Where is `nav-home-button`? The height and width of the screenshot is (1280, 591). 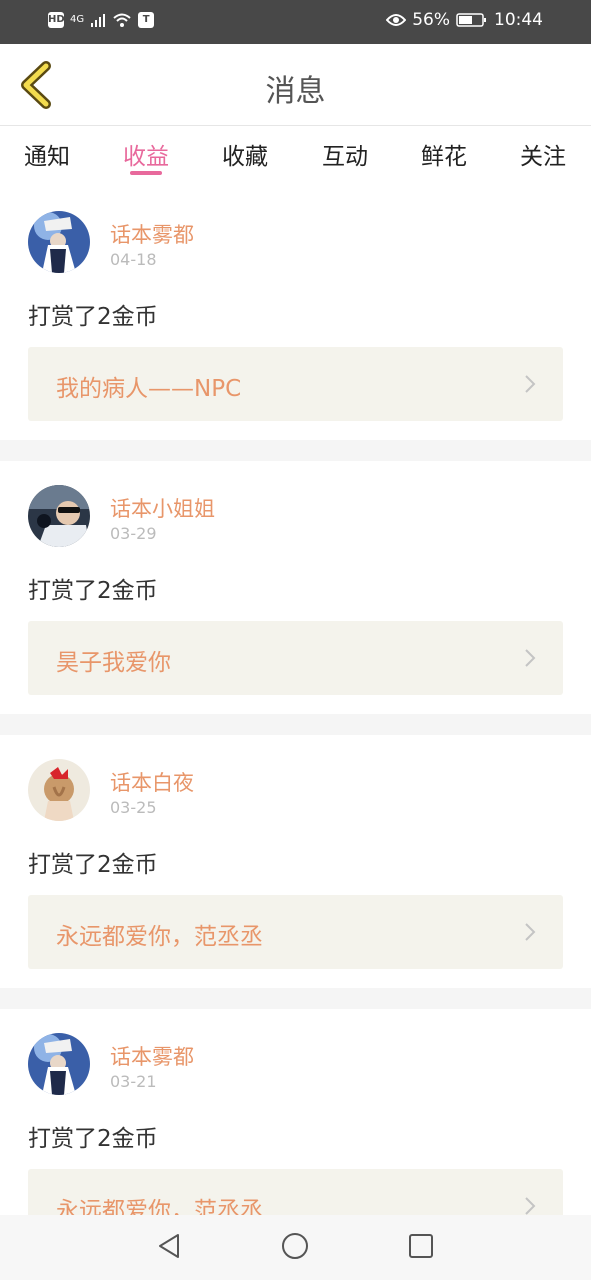 nav-home-button is located at coordinates (295, 1246).